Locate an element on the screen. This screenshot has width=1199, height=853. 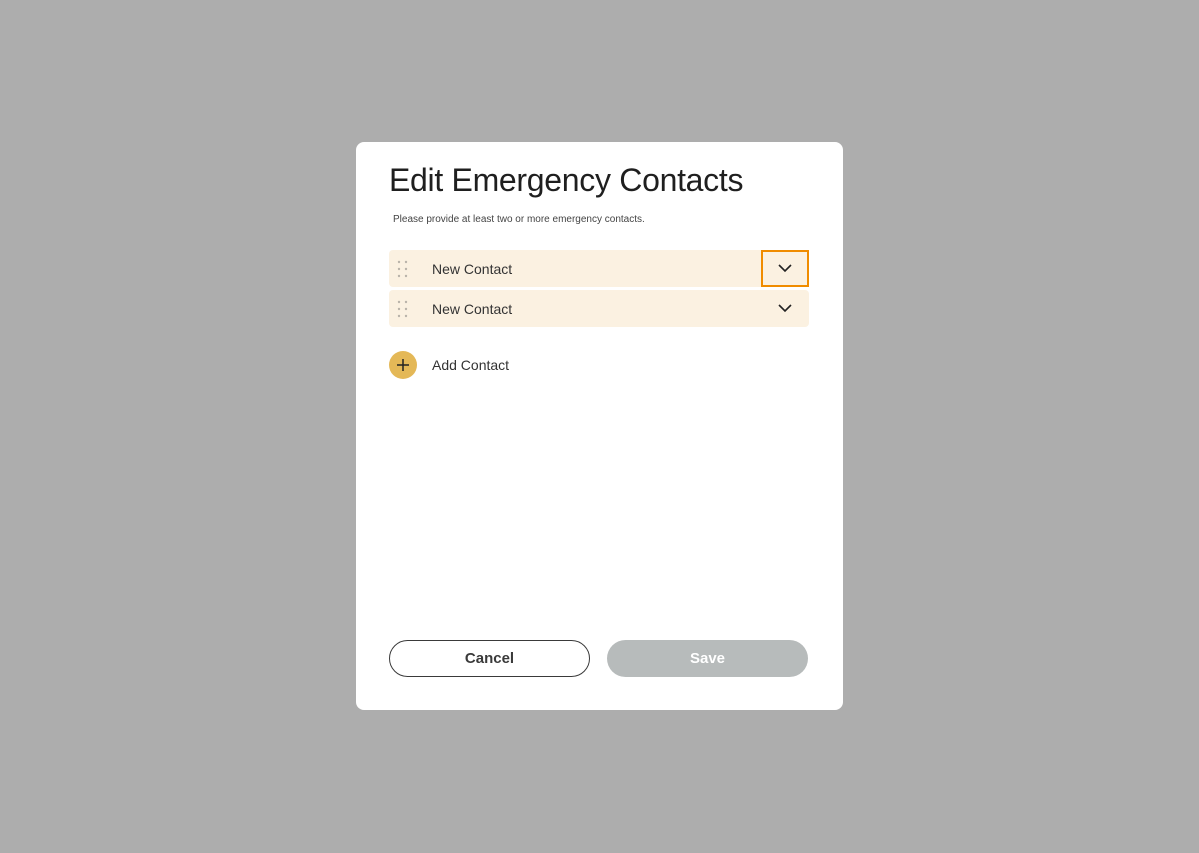
dialog-title: Edit Emergency Contacts is located at coordinates (566, 180).